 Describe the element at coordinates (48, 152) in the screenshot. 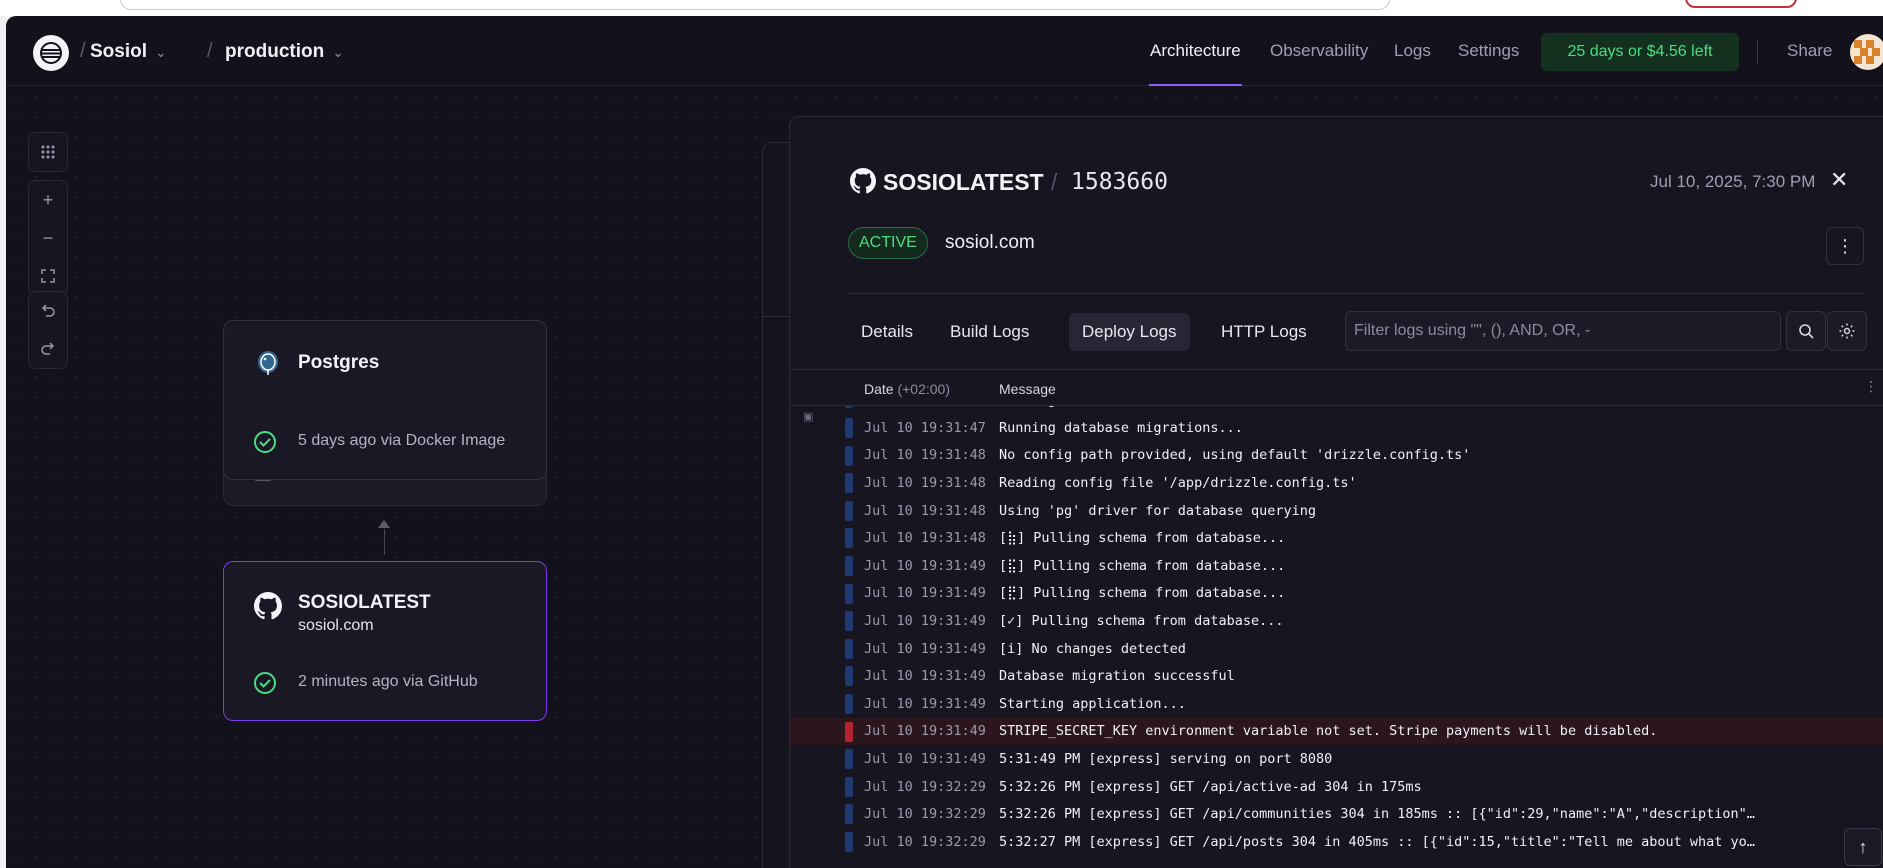

I see `grid-icon` at that location.